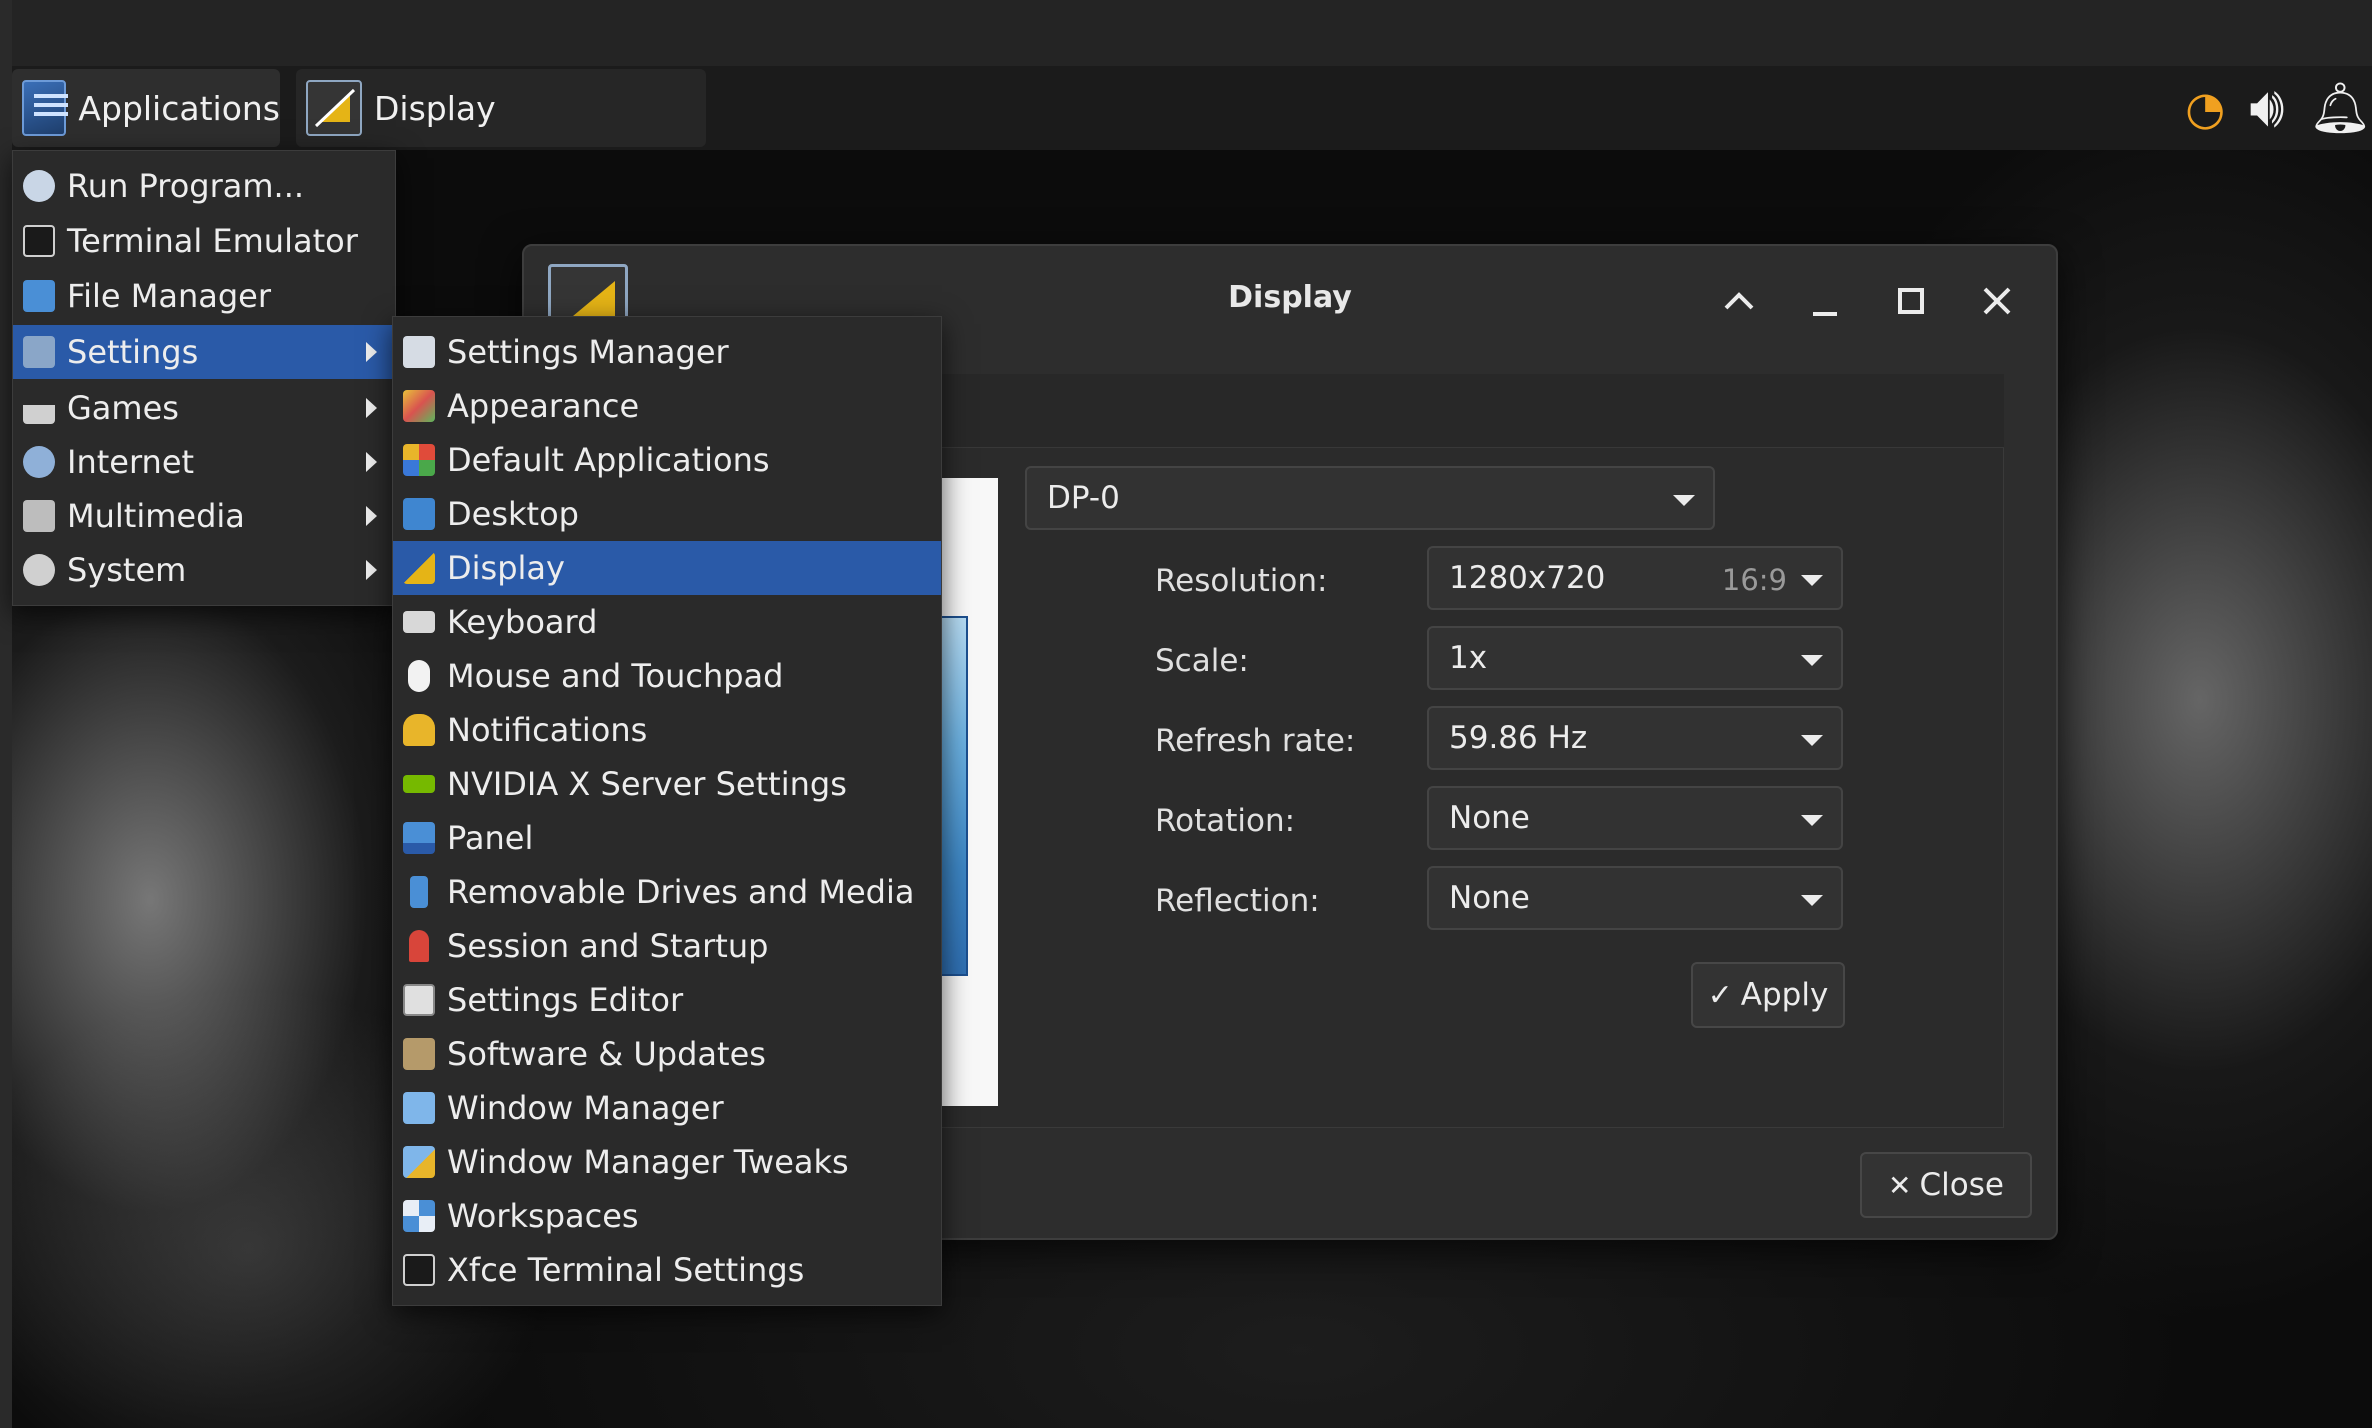  Describe the element at coordinates (667, 784) in the screenshot. I see `menu-item-nvidia-settings: NVIDIA X Server Settings` at that location.